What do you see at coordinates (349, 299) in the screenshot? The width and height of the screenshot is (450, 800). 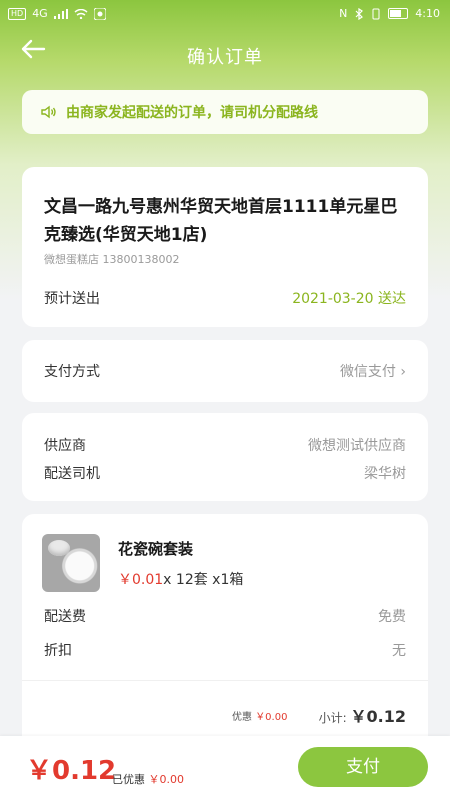 I see `eta-value: 2021-03-20 送达` at bounding box center [349, 299].